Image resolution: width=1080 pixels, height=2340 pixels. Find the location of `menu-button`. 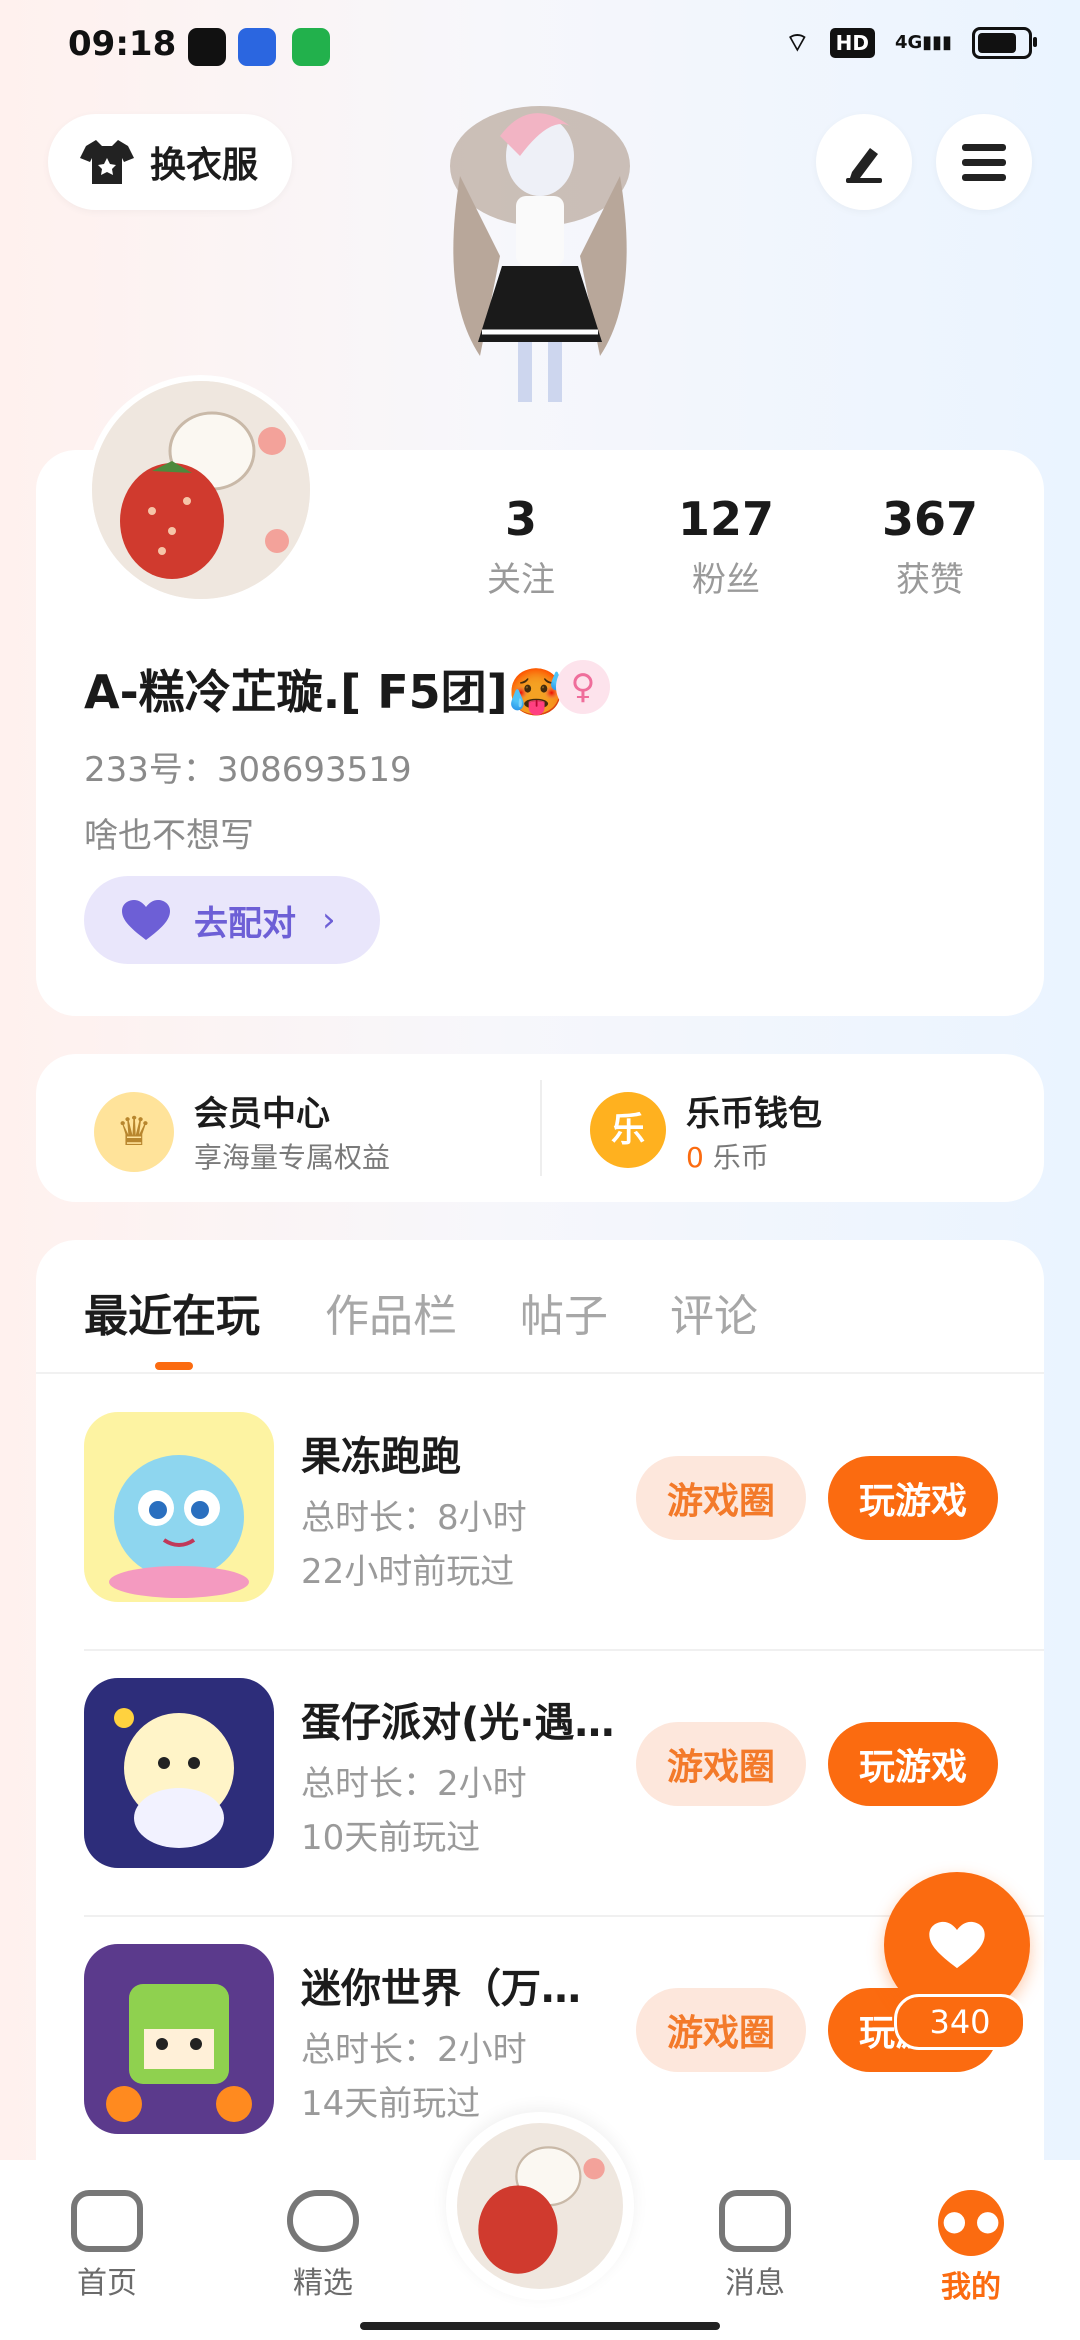

menu-button is located at coordinates (984, 162).